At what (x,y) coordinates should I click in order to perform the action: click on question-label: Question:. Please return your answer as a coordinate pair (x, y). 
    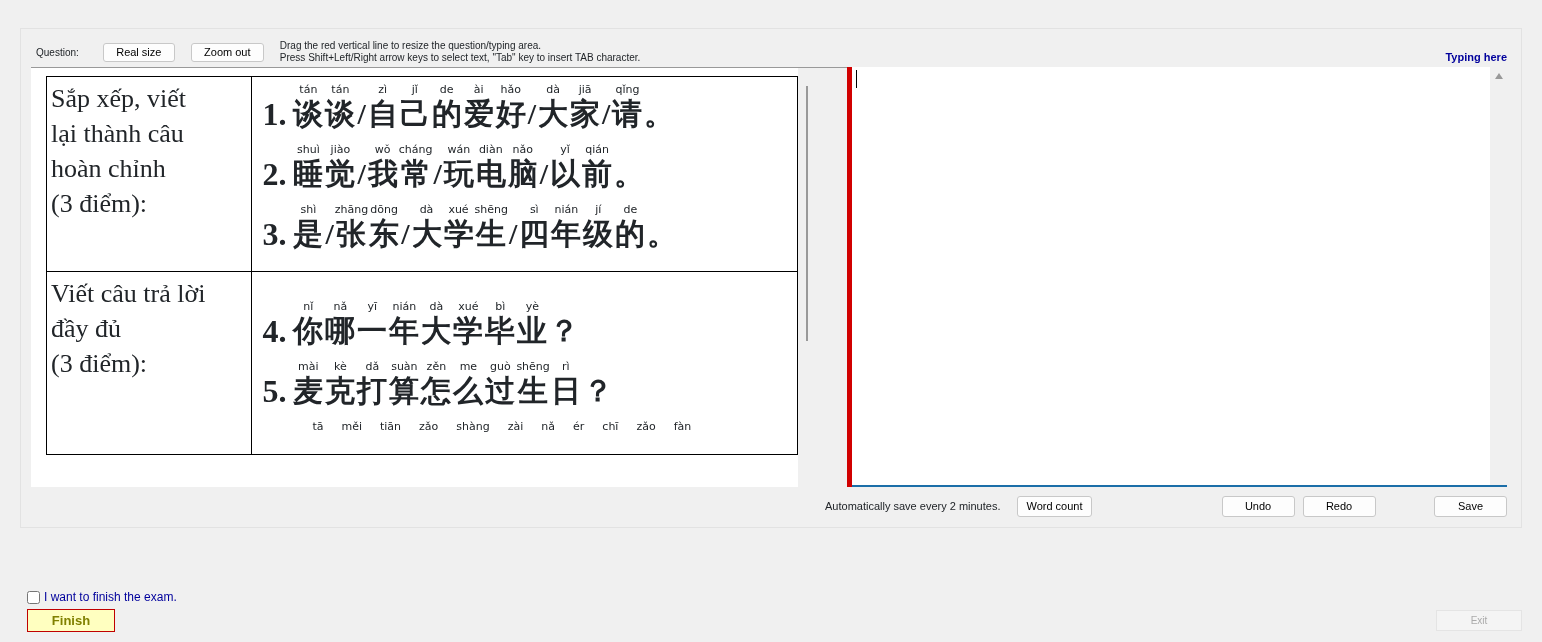
    Looking at the image, I should click on (57, 52).